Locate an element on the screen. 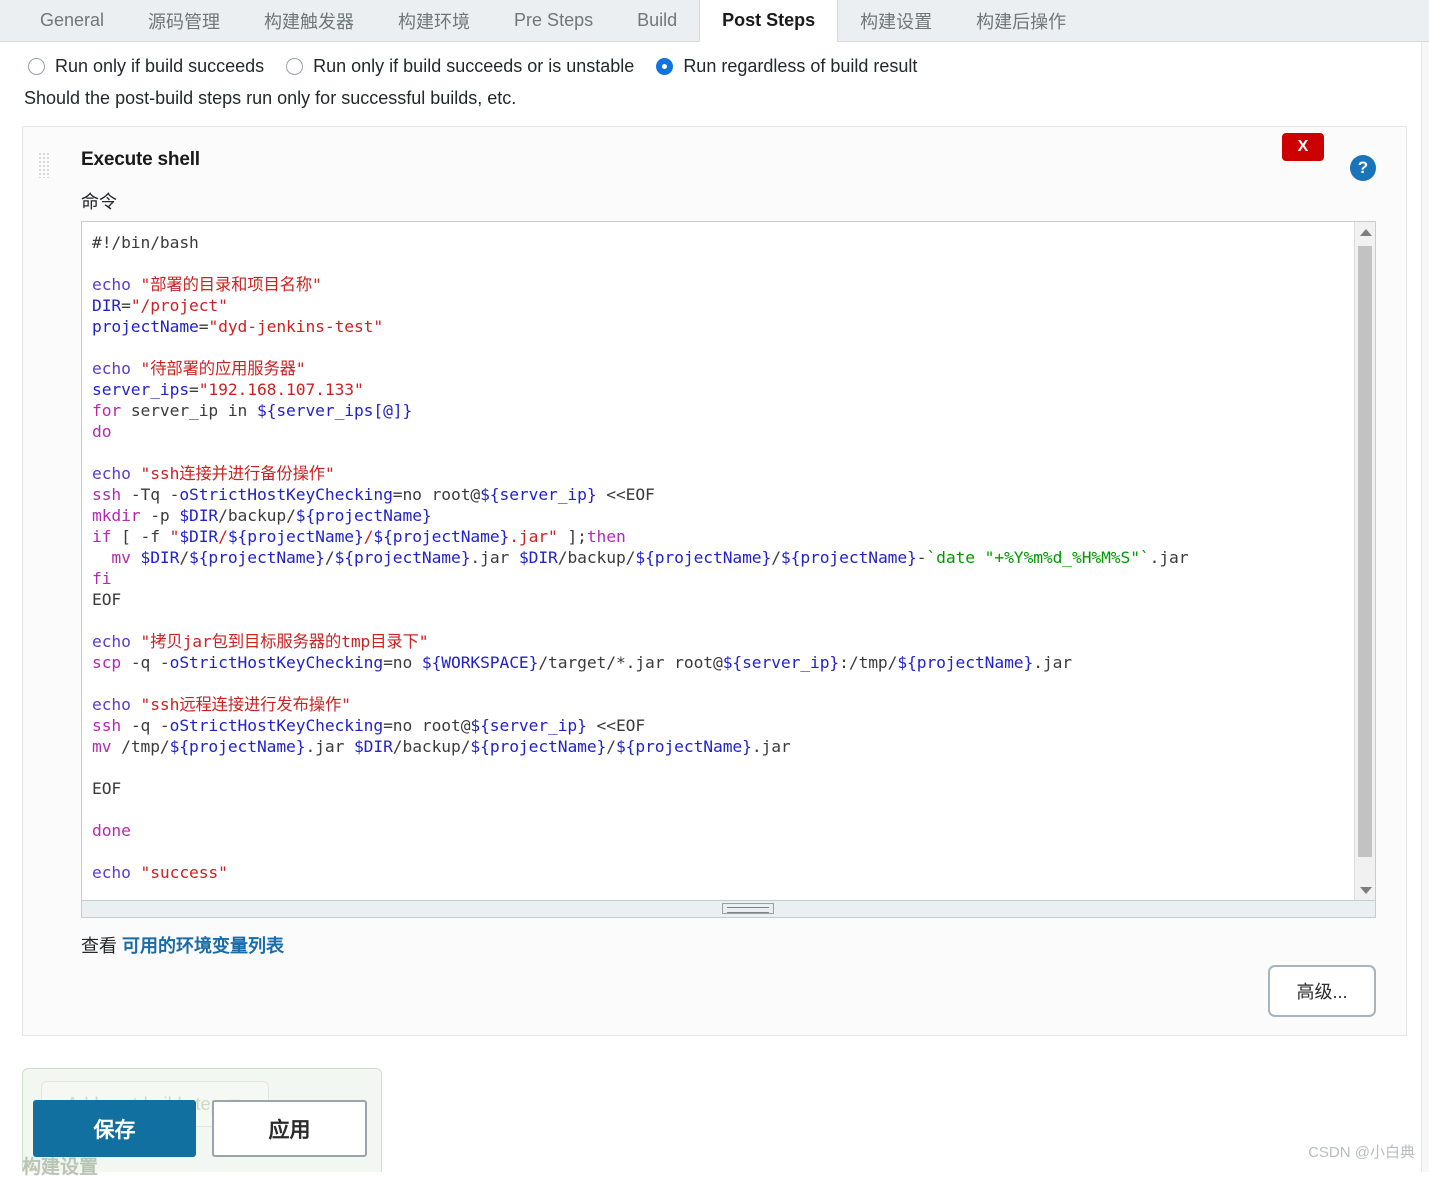  command-vertical-scrollbar is located at coordinates (1364, 561).